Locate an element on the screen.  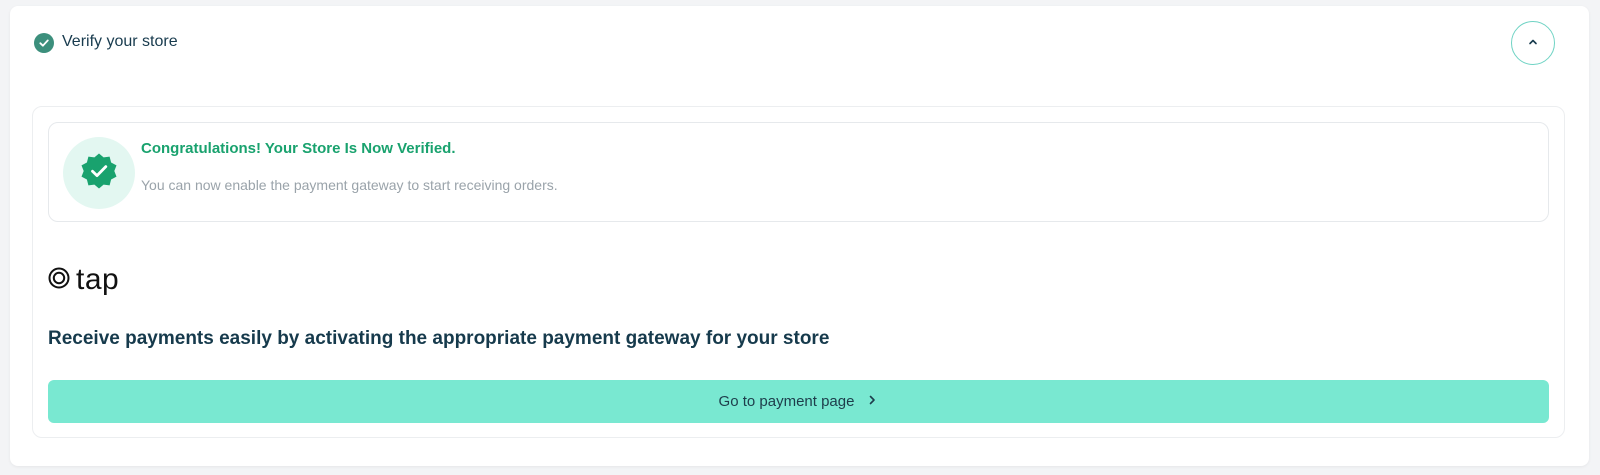
go-to-payment-button: Go to payment page is located at coordinates (798, 401).